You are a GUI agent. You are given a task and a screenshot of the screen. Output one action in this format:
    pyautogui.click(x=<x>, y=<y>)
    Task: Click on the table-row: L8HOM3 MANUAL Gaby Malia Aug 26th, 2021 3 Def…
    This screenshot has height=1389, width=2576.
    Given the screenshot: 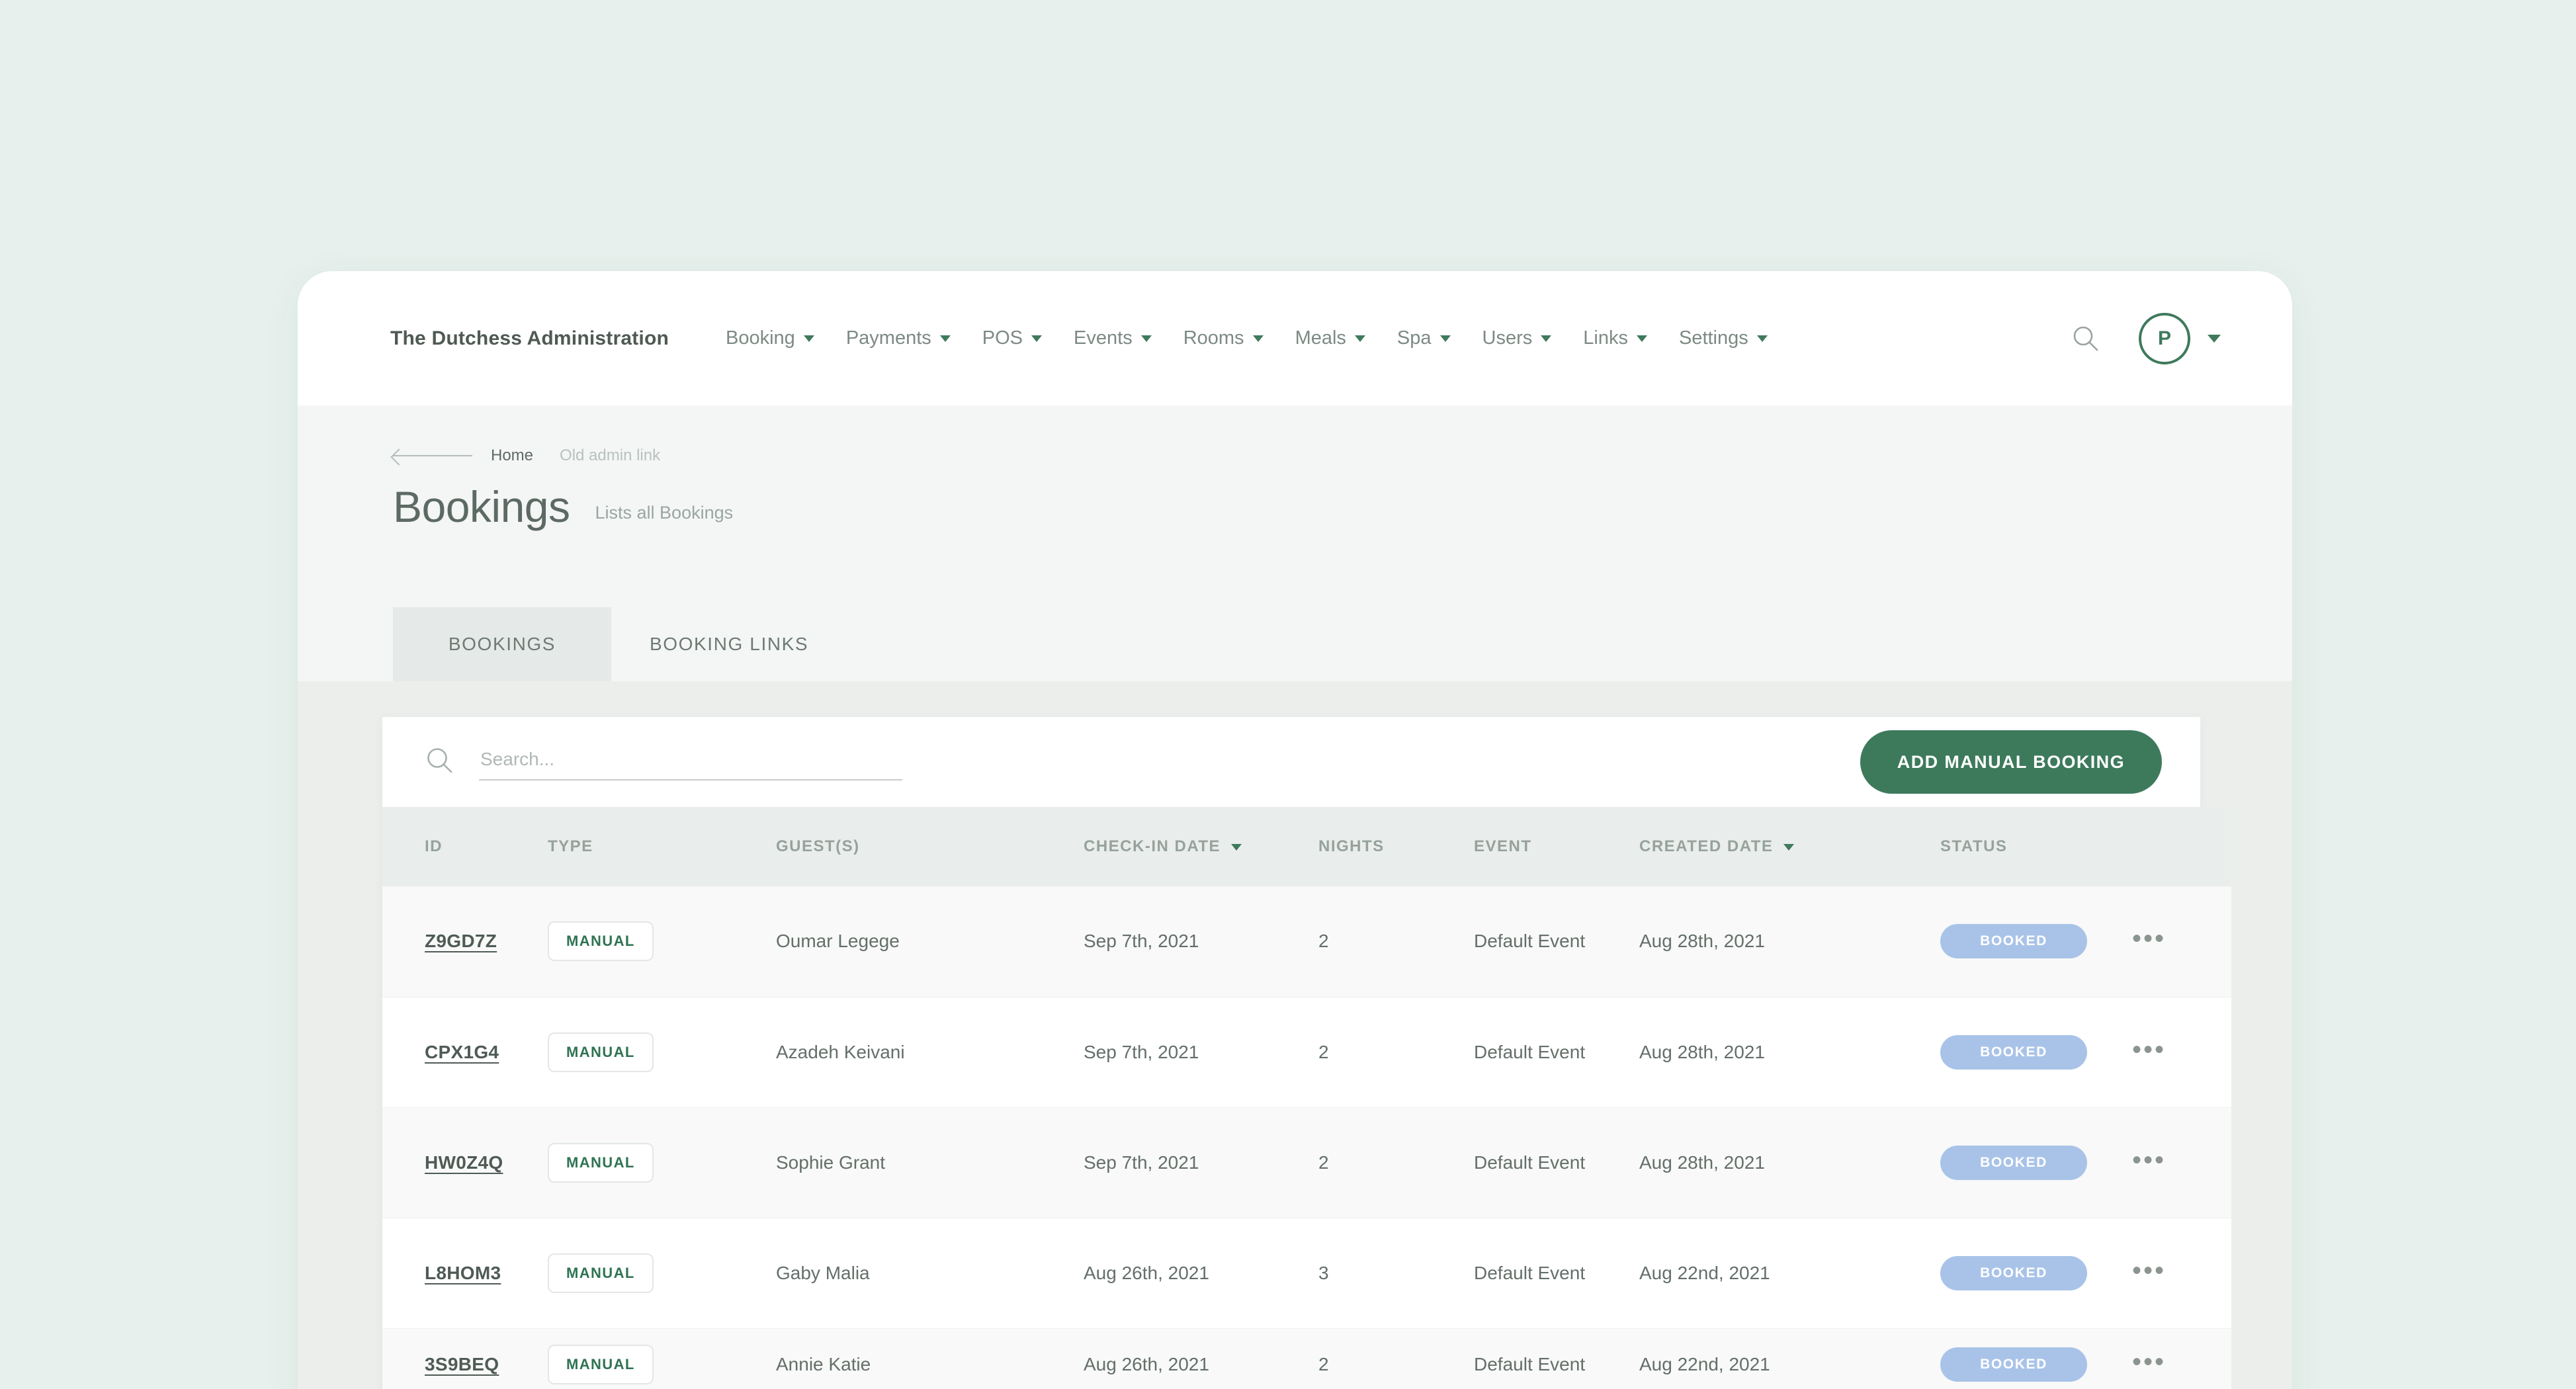 What is the action you would take?
    pyautogui.click(x=1306, y=1273)
    